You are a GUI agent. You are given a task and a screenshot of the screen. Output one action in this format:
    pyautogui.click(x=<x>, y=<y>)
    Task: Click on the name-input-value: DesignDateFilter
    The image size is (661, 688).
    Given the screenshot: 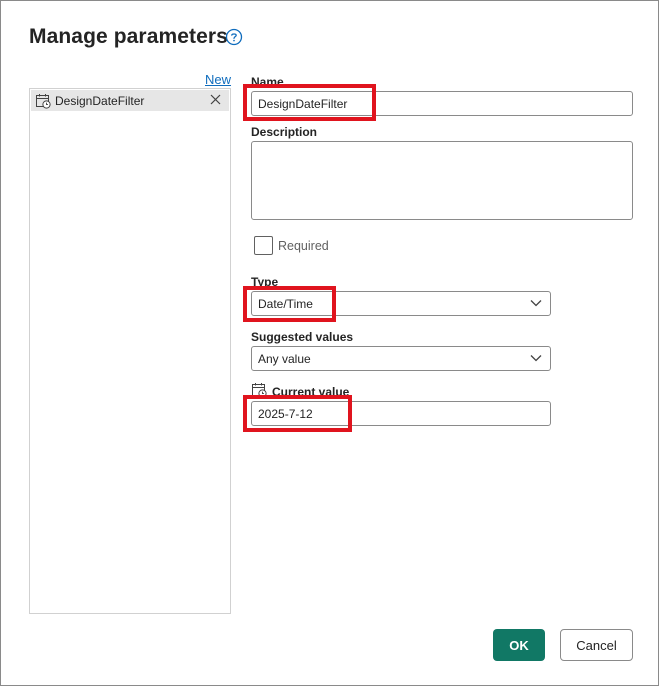 What is the action you would take?
    pyautogui.click(x=303, y=103)
    